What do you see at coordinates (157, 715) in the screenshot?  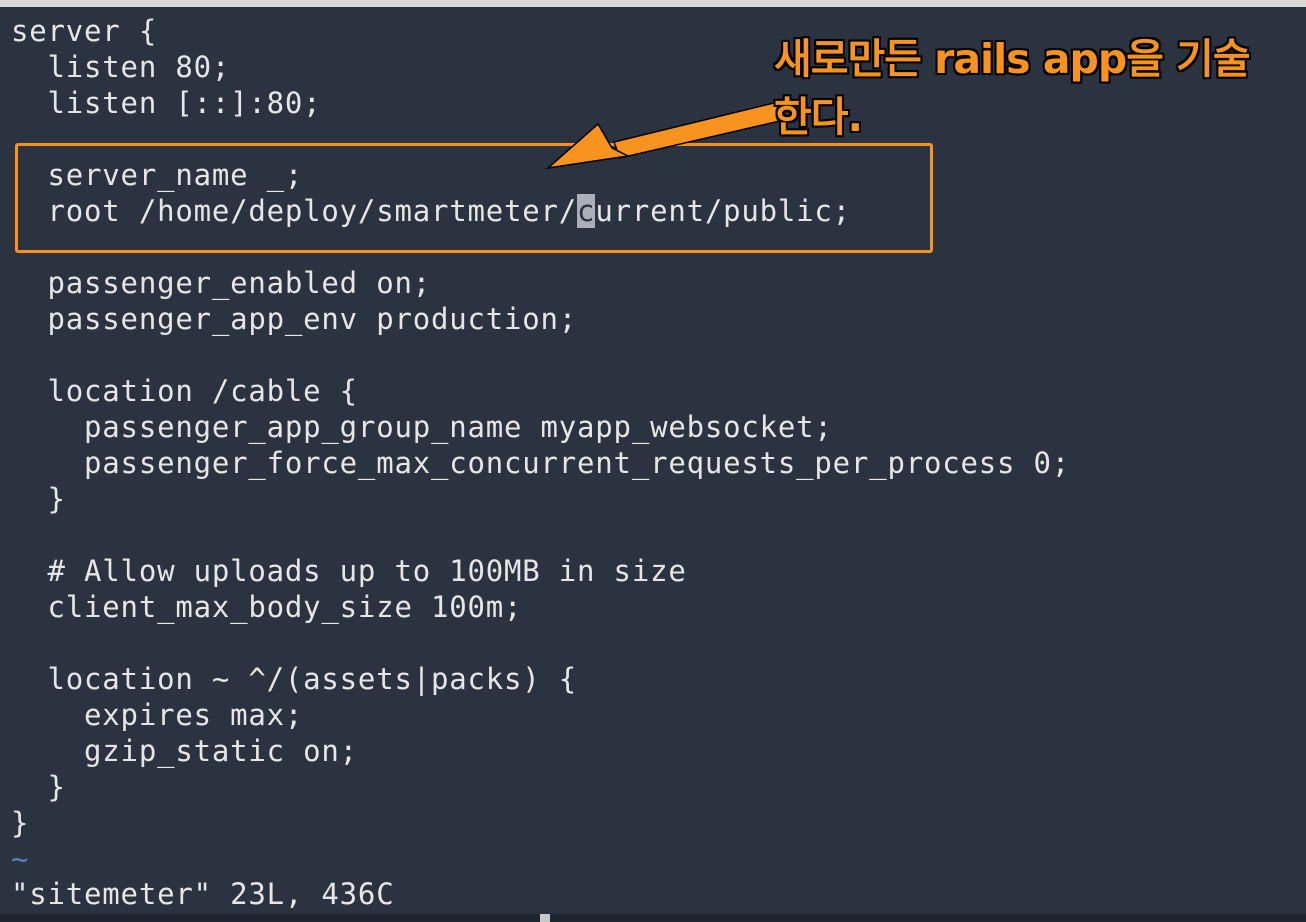 I see `code-line: expires max;` at bounding box center [157, 715].